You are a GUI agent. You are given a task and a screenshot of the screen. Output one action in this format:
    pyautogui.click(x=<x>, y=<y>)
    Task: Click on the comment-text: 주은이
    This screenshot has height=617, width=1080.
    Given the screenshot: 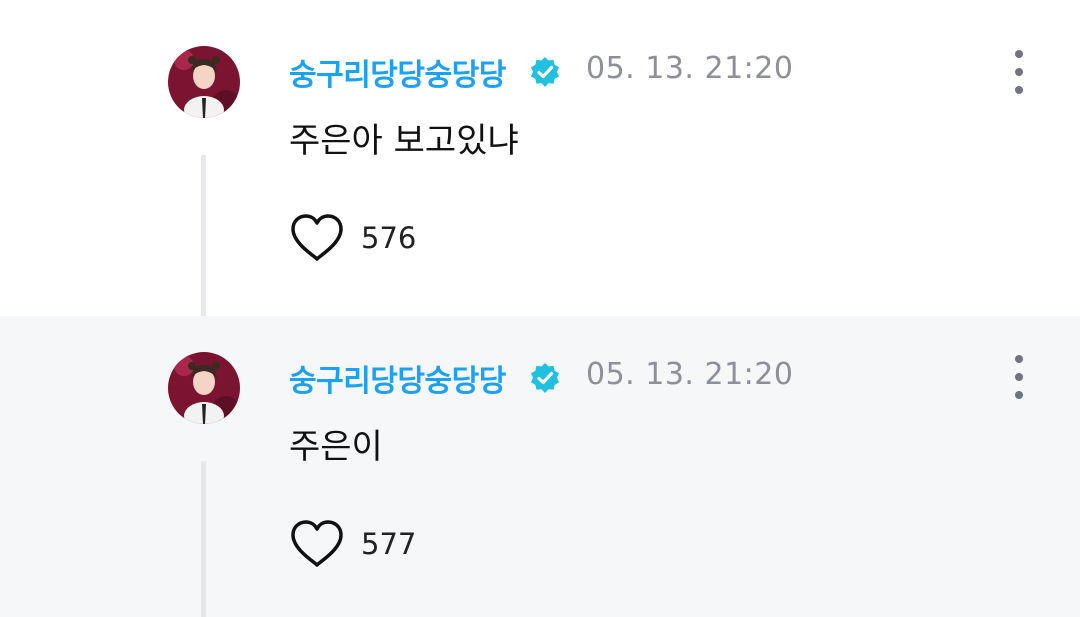 What is the action you would take?
    pyautogui.click(x=336, y=447)
    